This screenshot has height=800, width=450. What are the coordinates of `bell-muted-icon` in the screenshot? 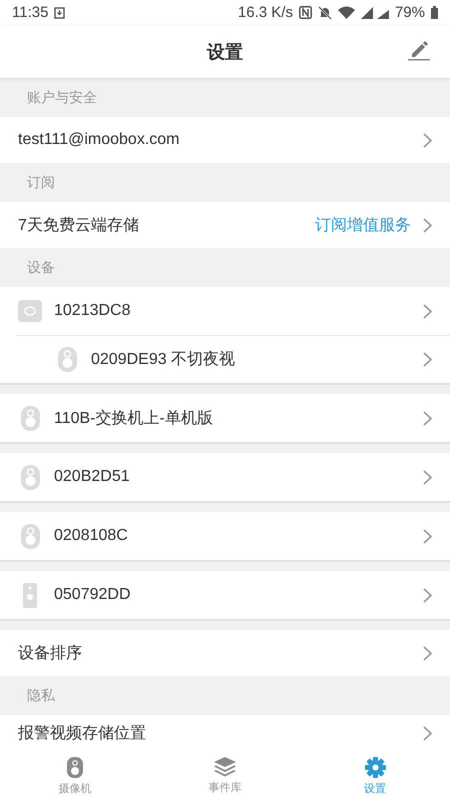 It's located at (325, 13).